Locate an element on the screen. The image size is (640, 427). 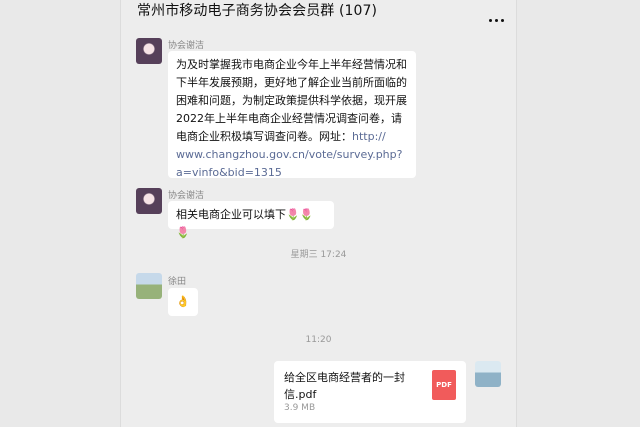
message-line: 为及时掌握我市电商企业今年上半年经营情况和 is located at coordinates (291, 64).